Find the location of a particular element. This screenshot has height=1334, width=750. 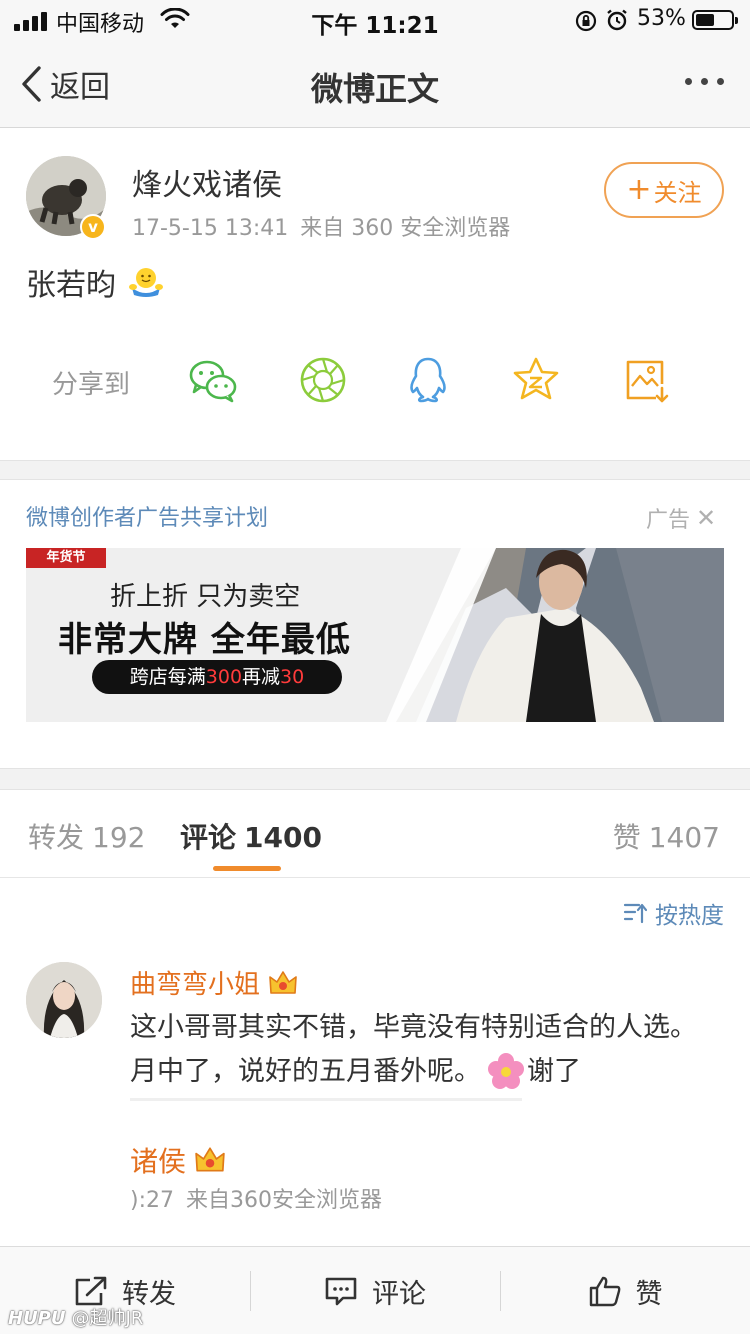

watermark-handle: @超帅JR is located at coordinates (107, 1318).